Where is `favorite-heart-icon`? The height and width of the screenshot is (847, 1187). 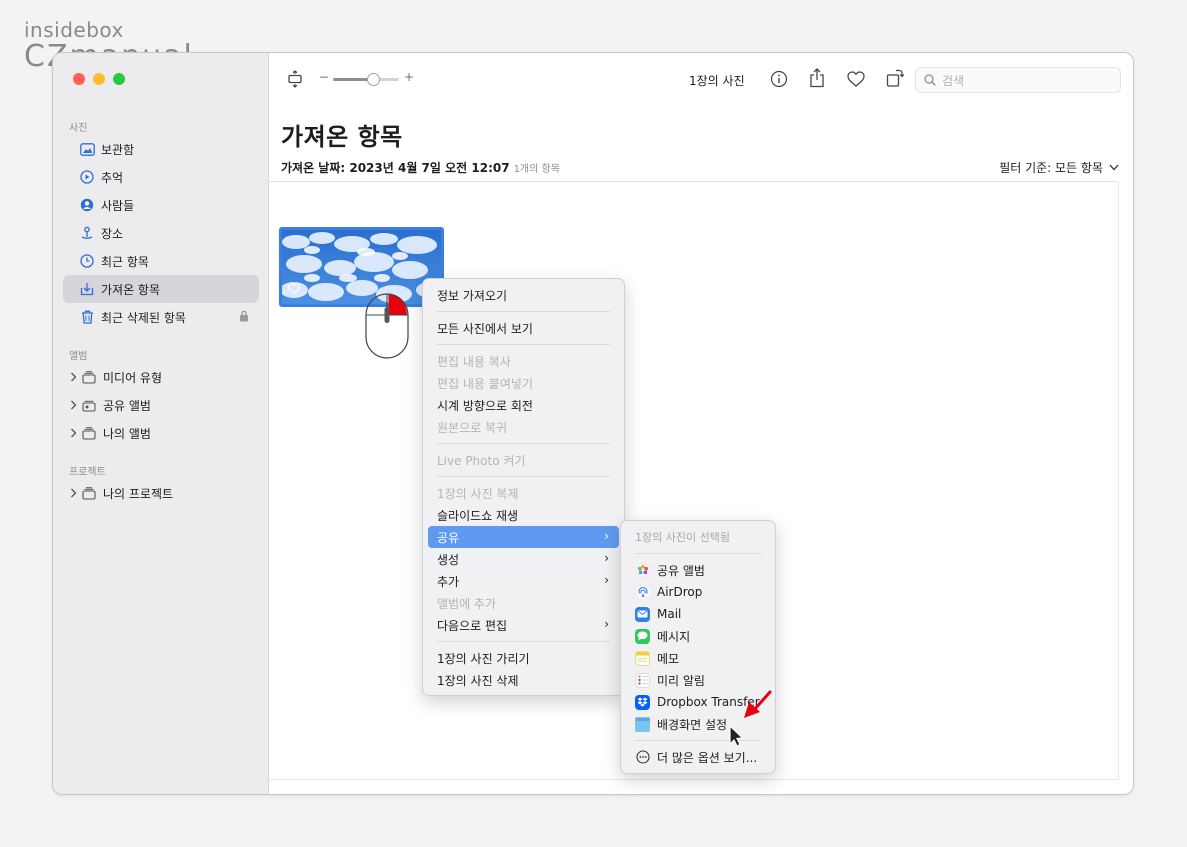
favorite-heart-icon is located at coordinates (294, 288).